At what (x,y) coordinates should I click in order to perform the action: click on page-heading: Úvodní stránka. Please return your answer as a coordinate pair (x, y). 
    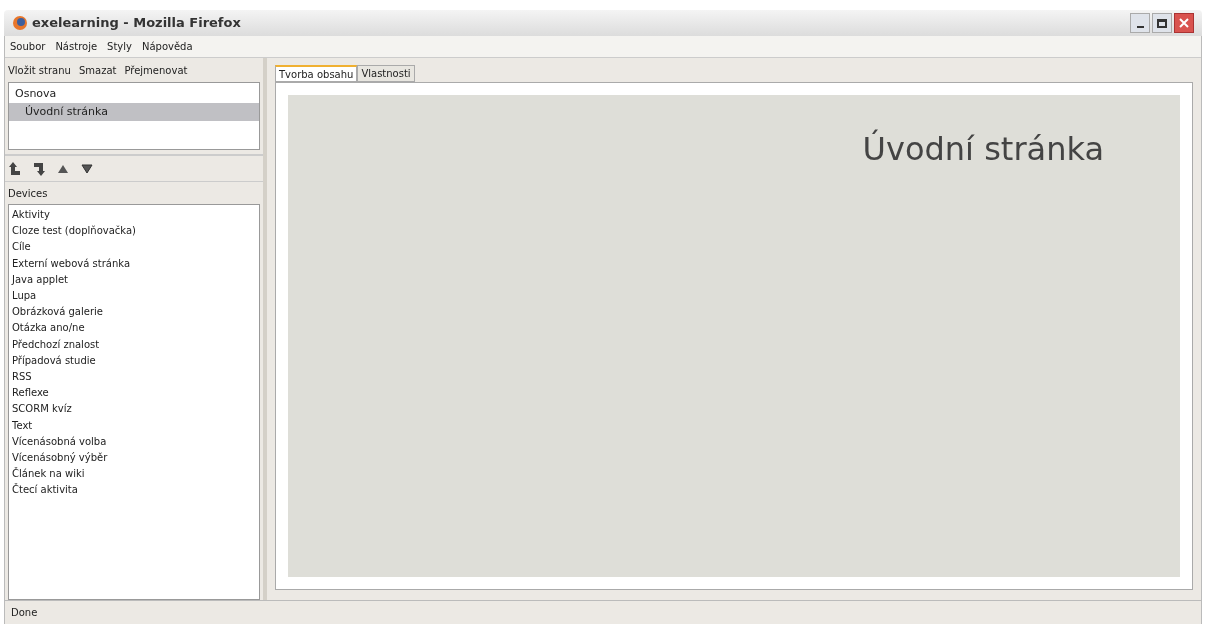
    Looking at the image, I should click on (983, 149).